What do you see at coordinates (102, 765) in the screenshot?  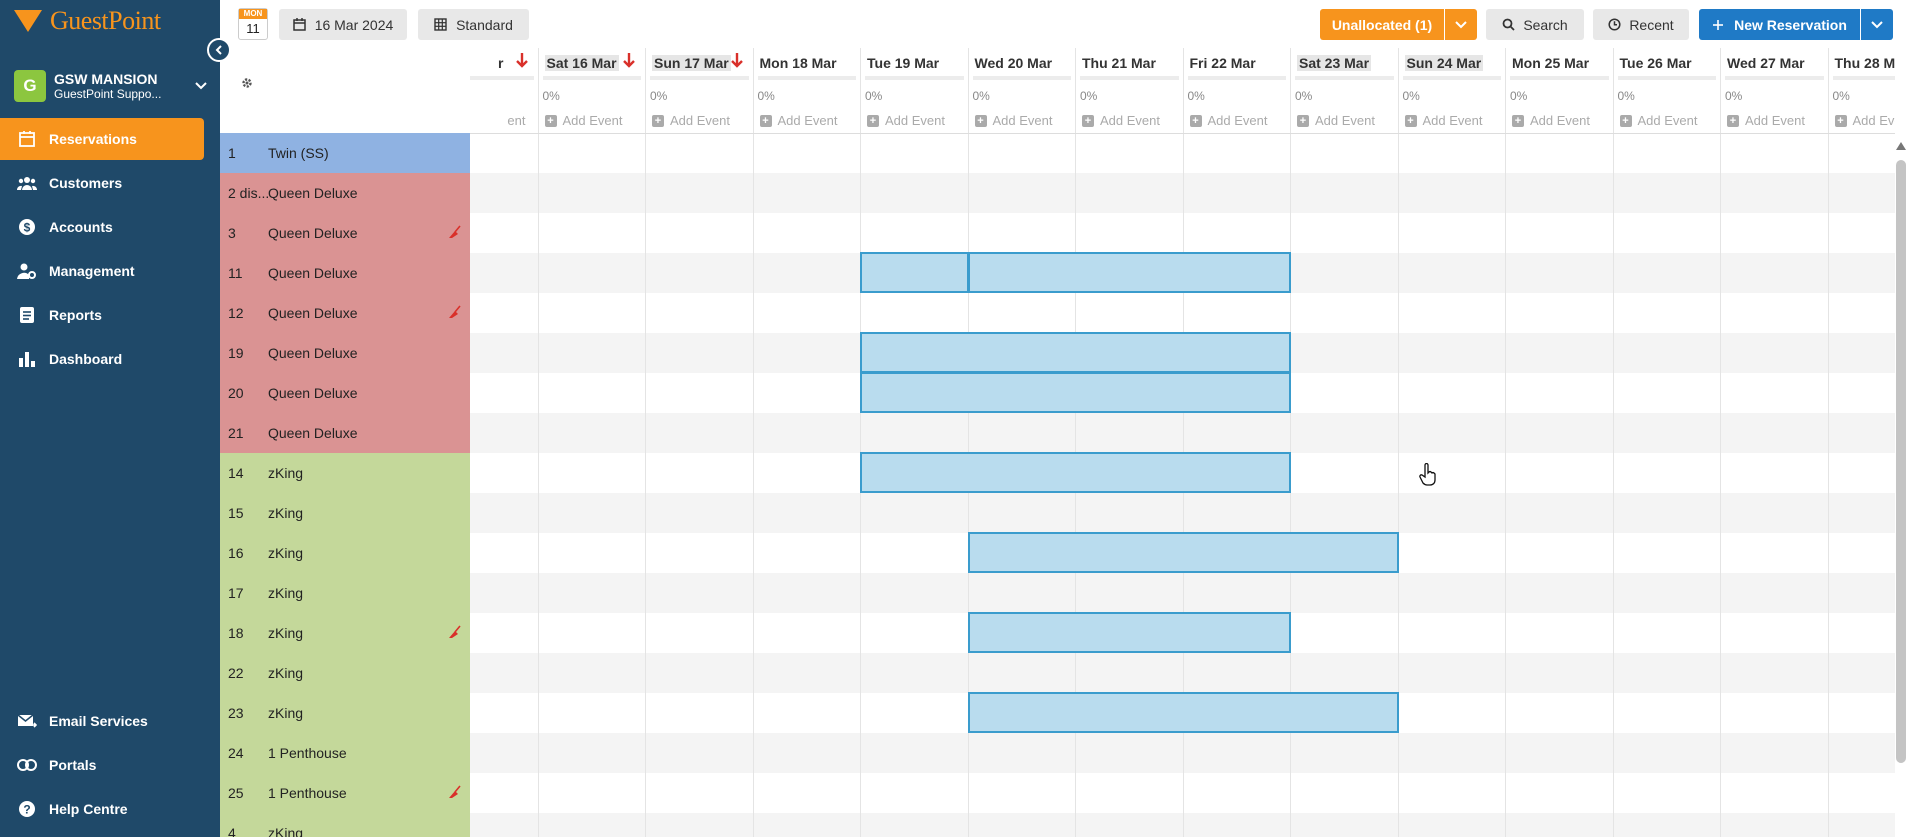 I see `nav-item-portals: Portals` at bounding box center [102, 765].